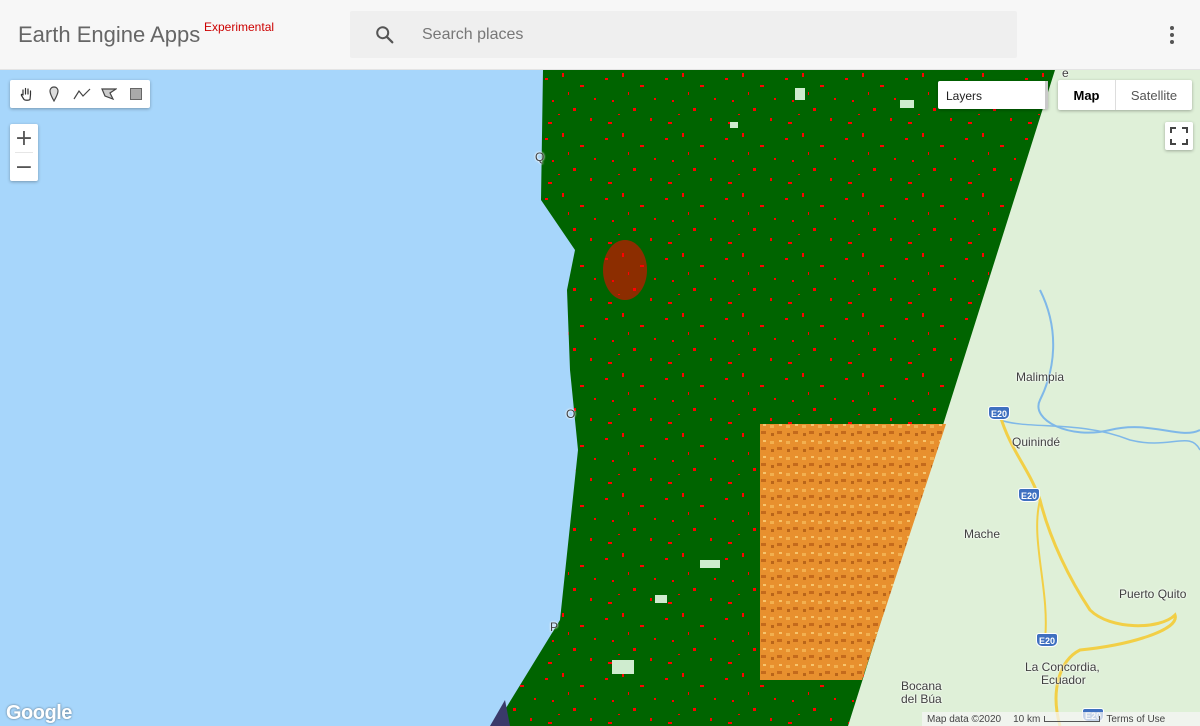 Image resolution: width=1200 pixels, height=726 pixels. Describe the element at coordinates (1036, 442) in the screenshot. I see `place-label-quininde: Quinindé` at that location.